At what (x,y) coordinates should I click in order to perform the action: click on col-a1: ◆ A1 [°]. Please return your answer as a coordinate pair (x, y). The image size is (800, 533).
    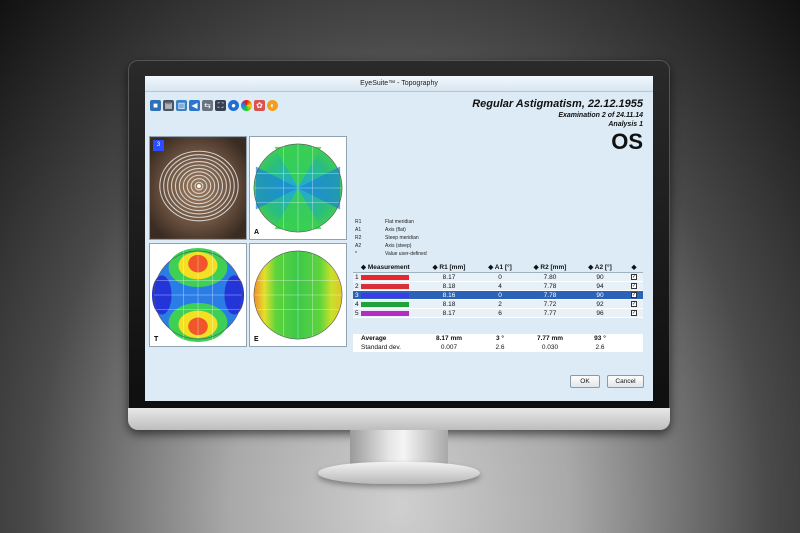
    Looking at the image, I should click on (500, 267).